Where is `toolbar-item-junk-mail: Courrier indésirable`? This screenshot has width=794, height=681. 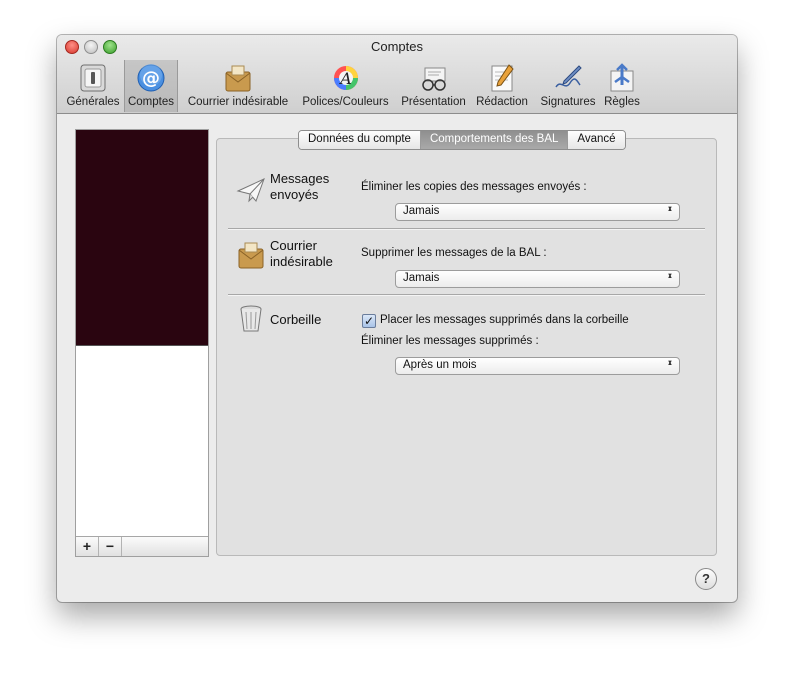 toolbar-item-junk-mail: Courrier indésirable is located at coordinates (238, 86).